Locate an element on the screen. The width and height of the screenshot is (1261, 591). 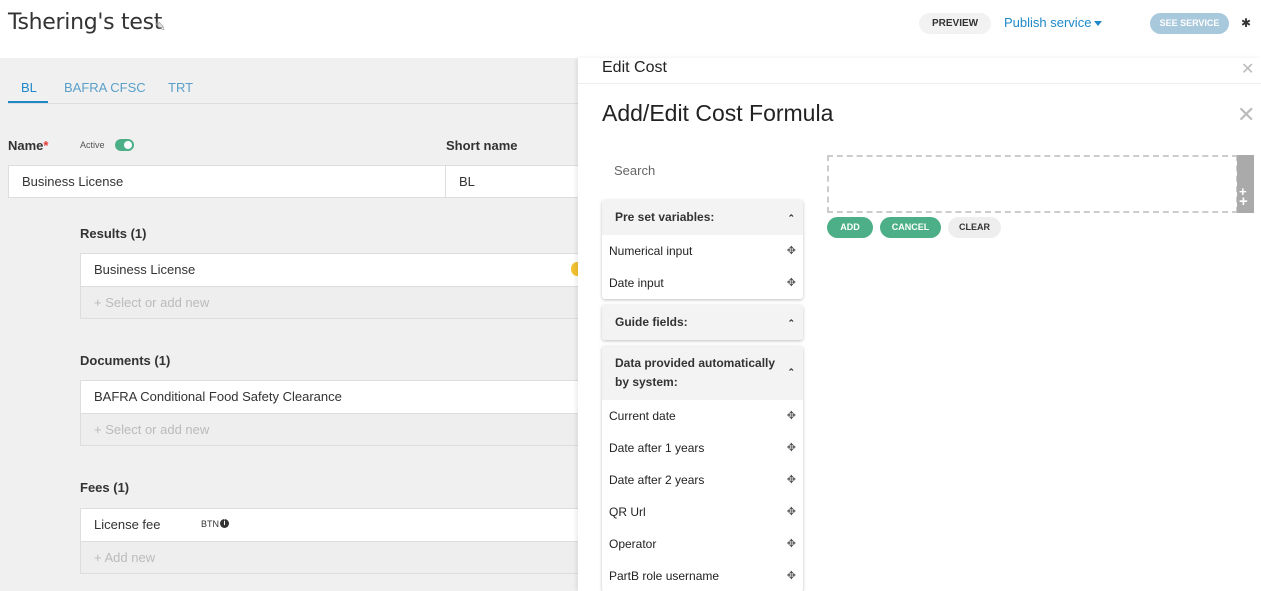
info-icon: i is located at coordinates (224, 523).